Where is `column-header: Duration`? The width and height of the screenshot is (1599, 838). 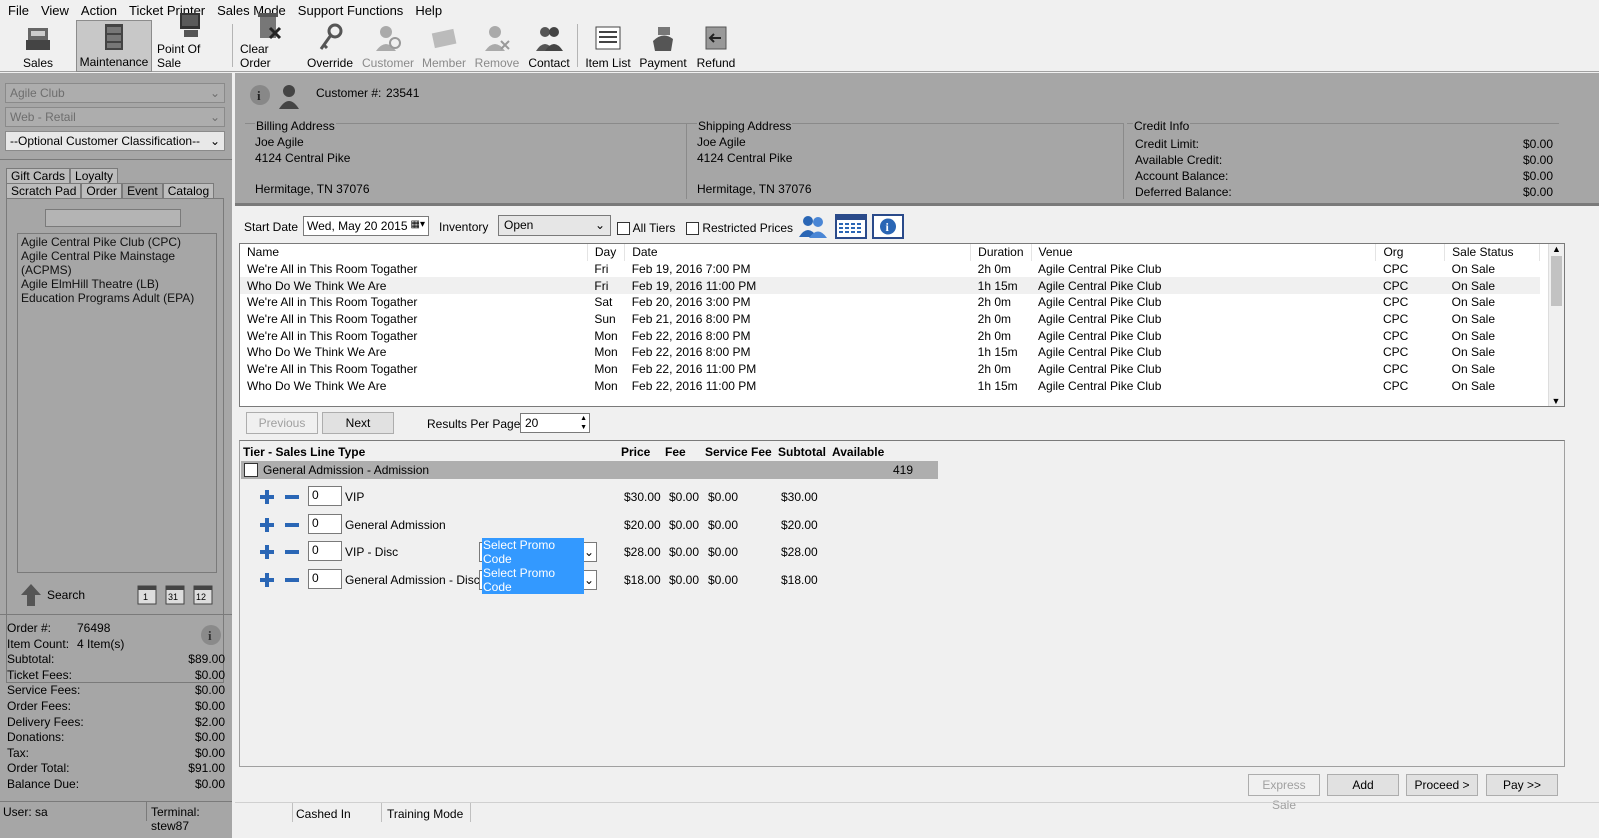 column-header: Duration is located at coordinates (1001, 252).